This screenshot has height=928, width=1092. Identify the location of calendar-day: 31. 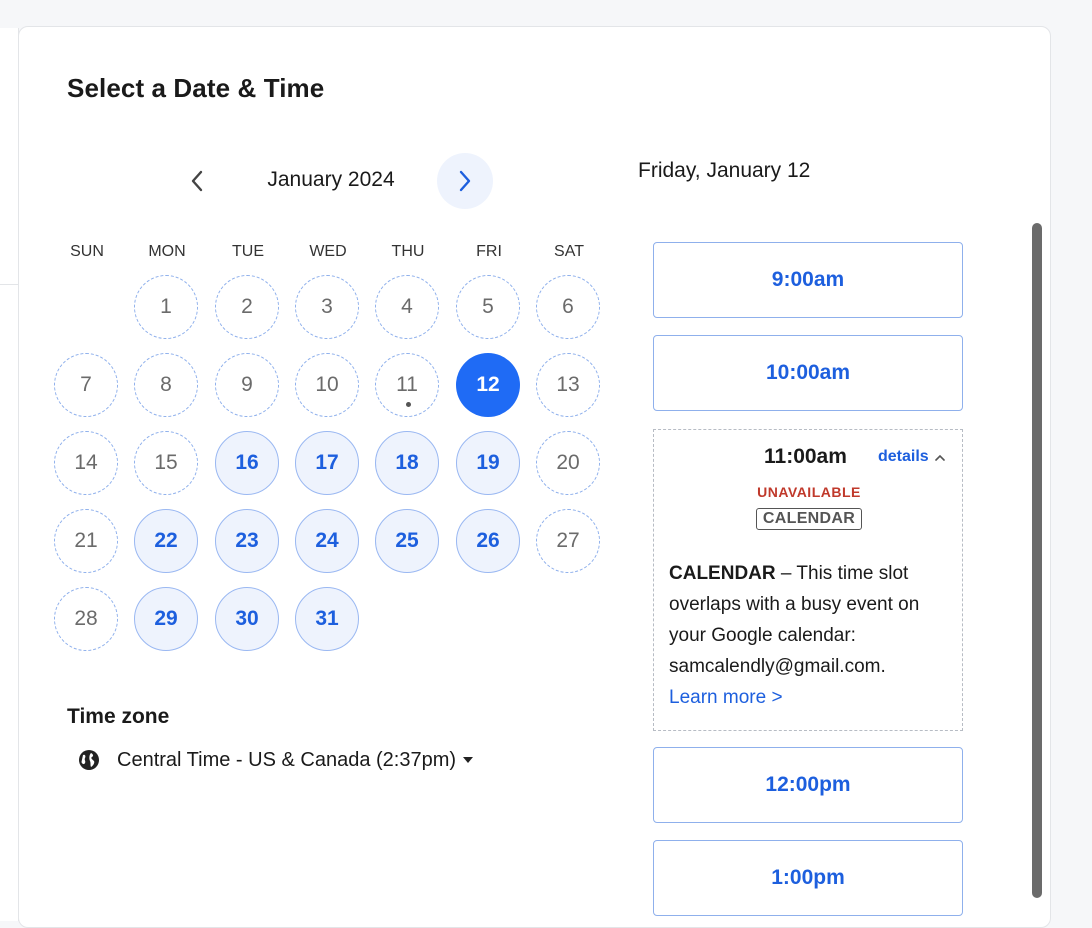
(327, 619).